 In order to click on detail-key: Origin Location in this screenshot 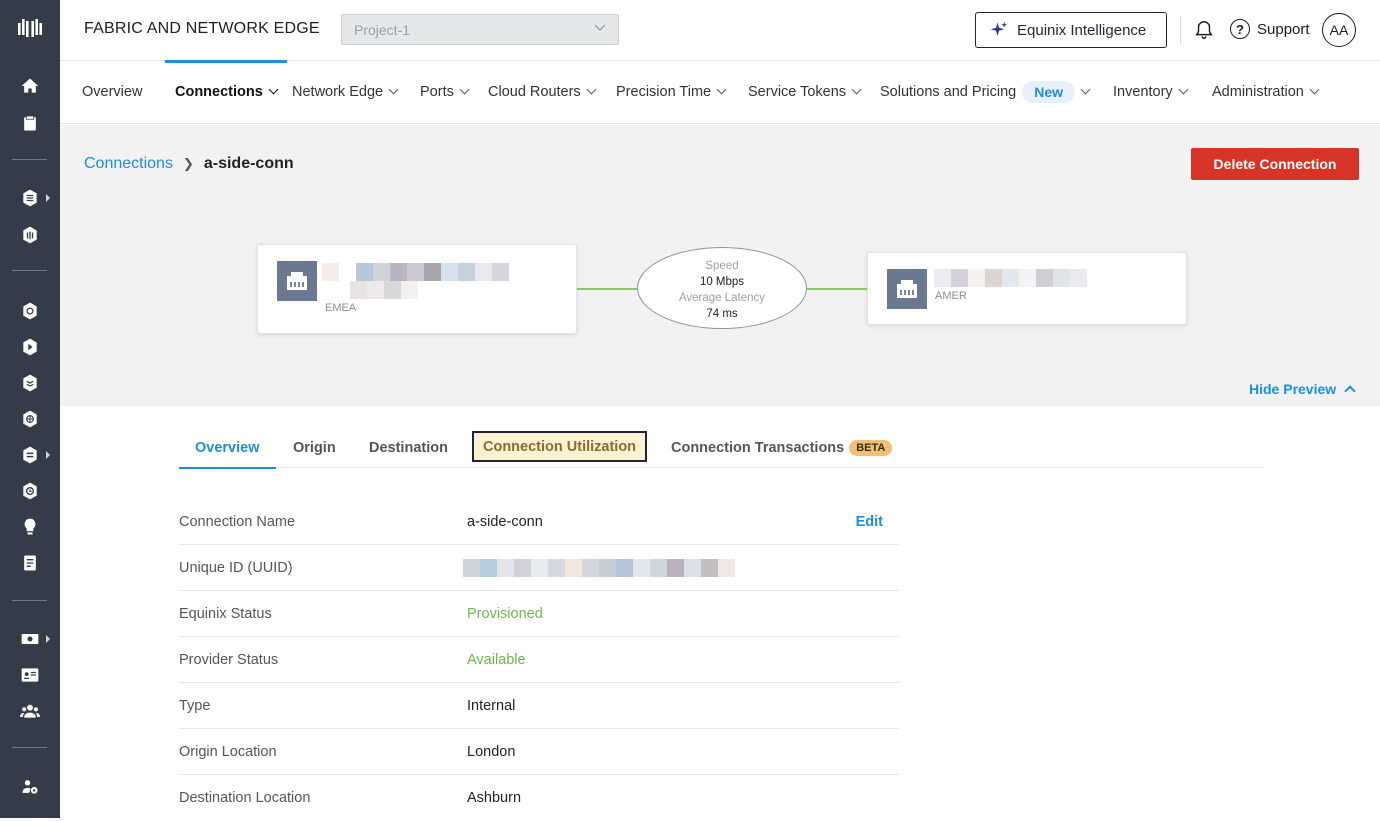, I will do `click(228, 752)`.